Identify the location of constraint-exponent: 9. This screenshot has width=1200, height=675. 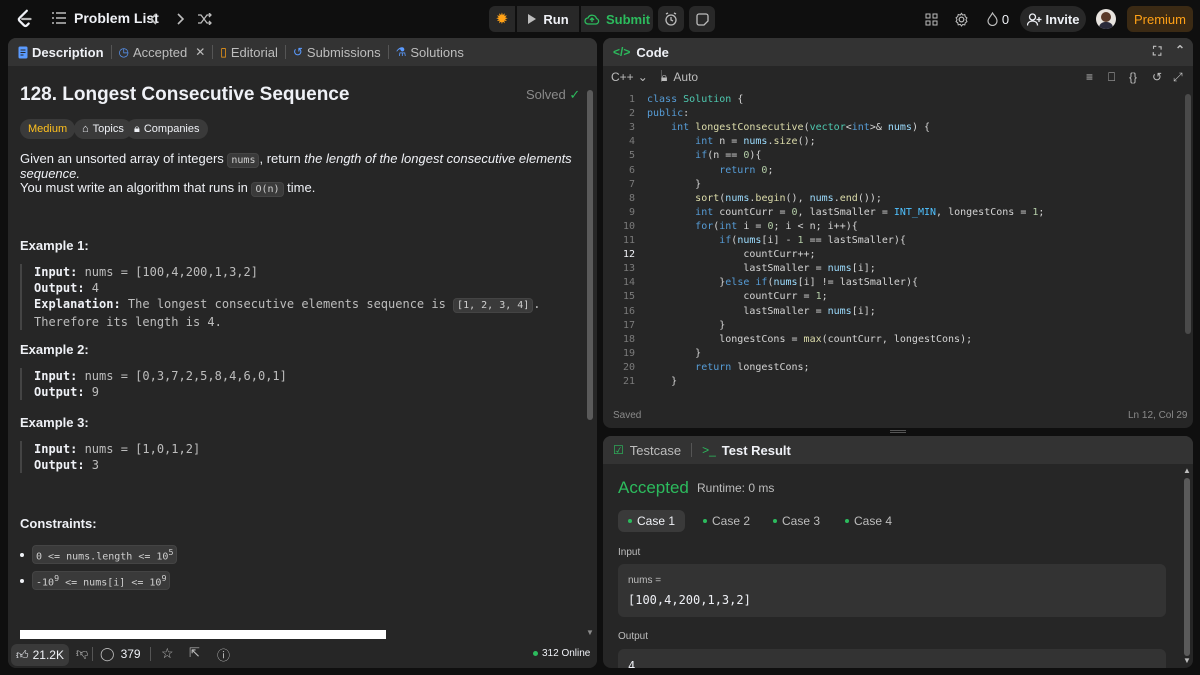
(164, 578).